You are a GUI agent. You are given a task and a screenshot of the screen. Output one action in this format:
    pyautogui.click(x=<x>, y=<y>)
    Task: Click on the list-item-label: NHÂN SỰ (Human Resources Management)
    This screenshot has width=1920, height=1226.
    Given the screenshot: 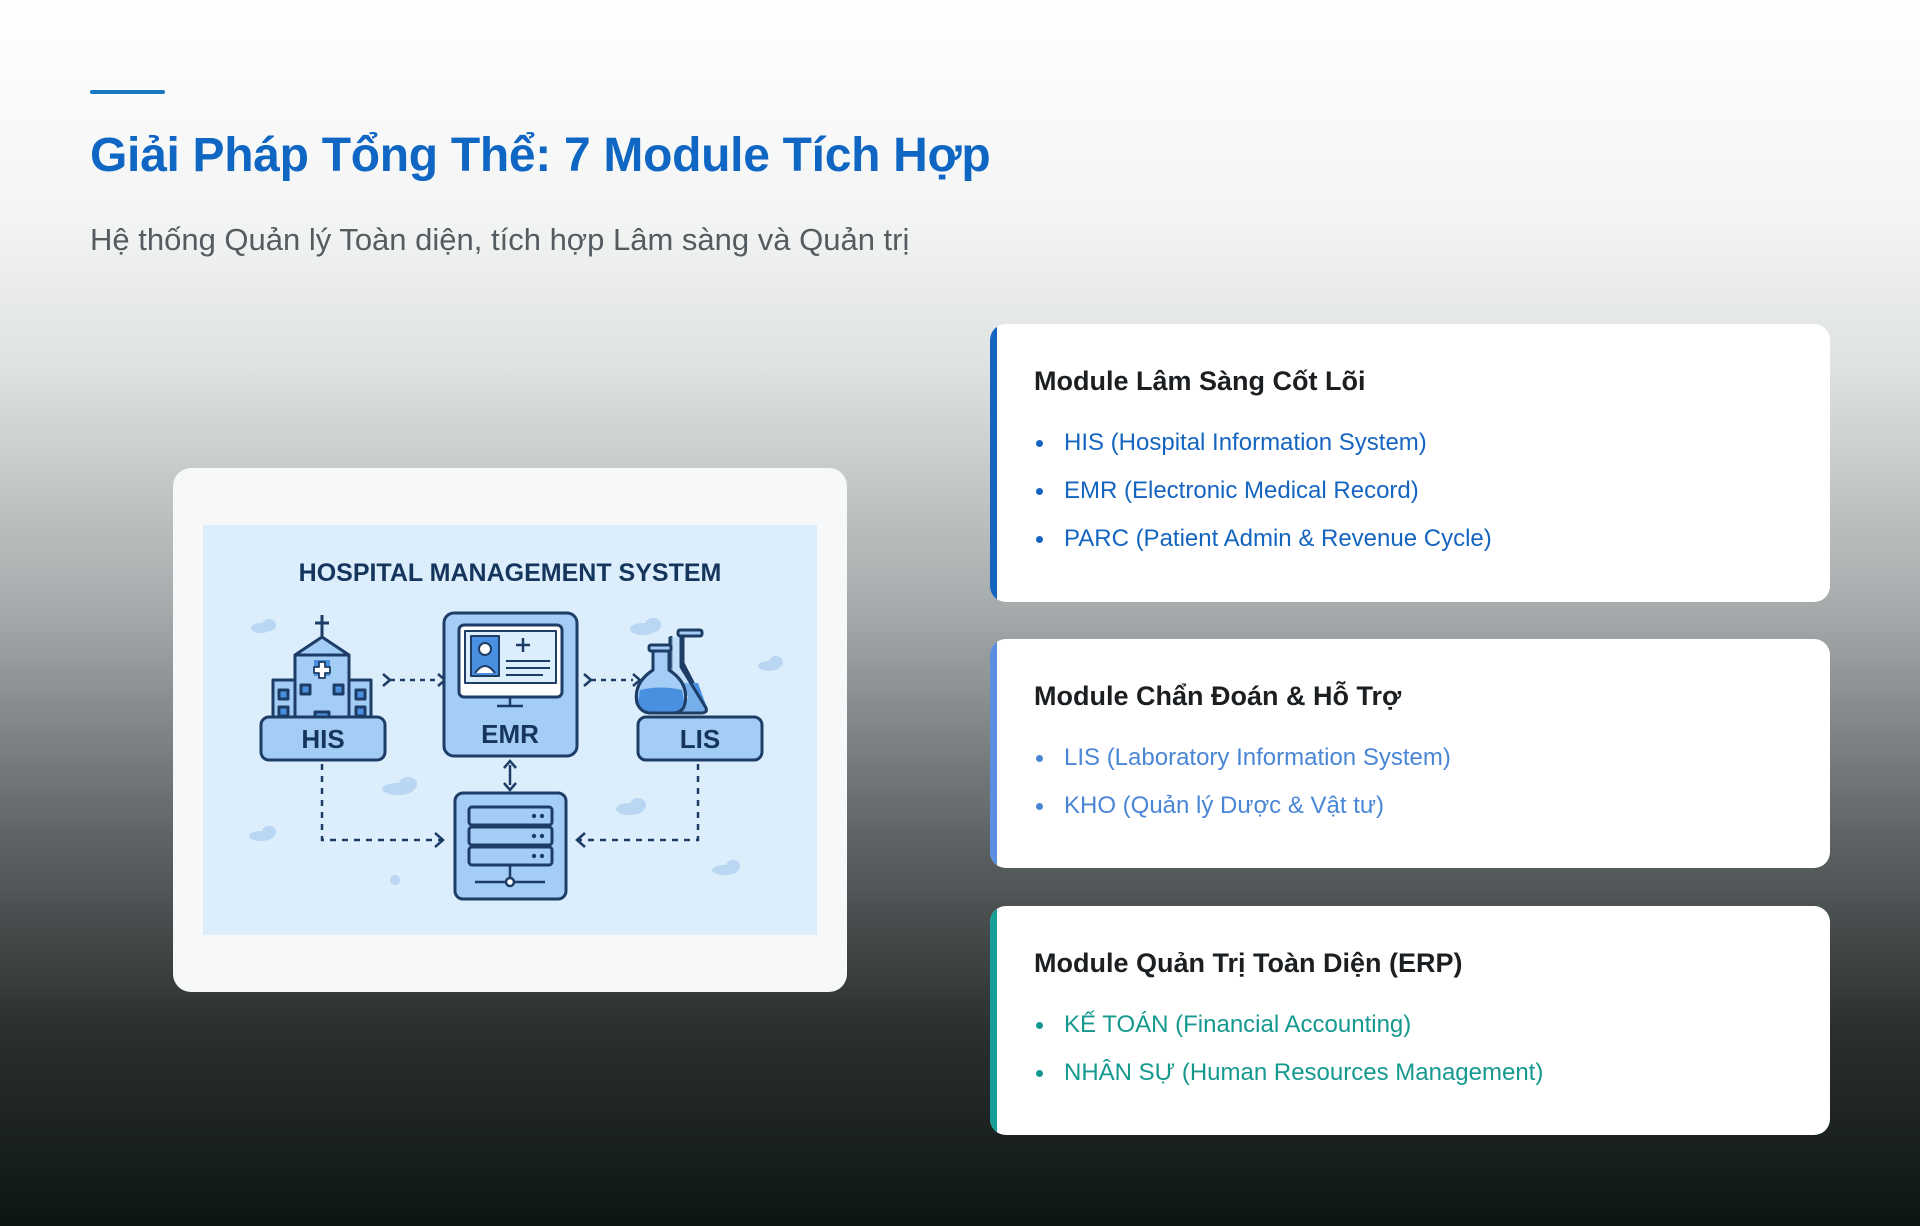 What is the action you would take?
    pyautogui.click(x=1304, y=1072)
    